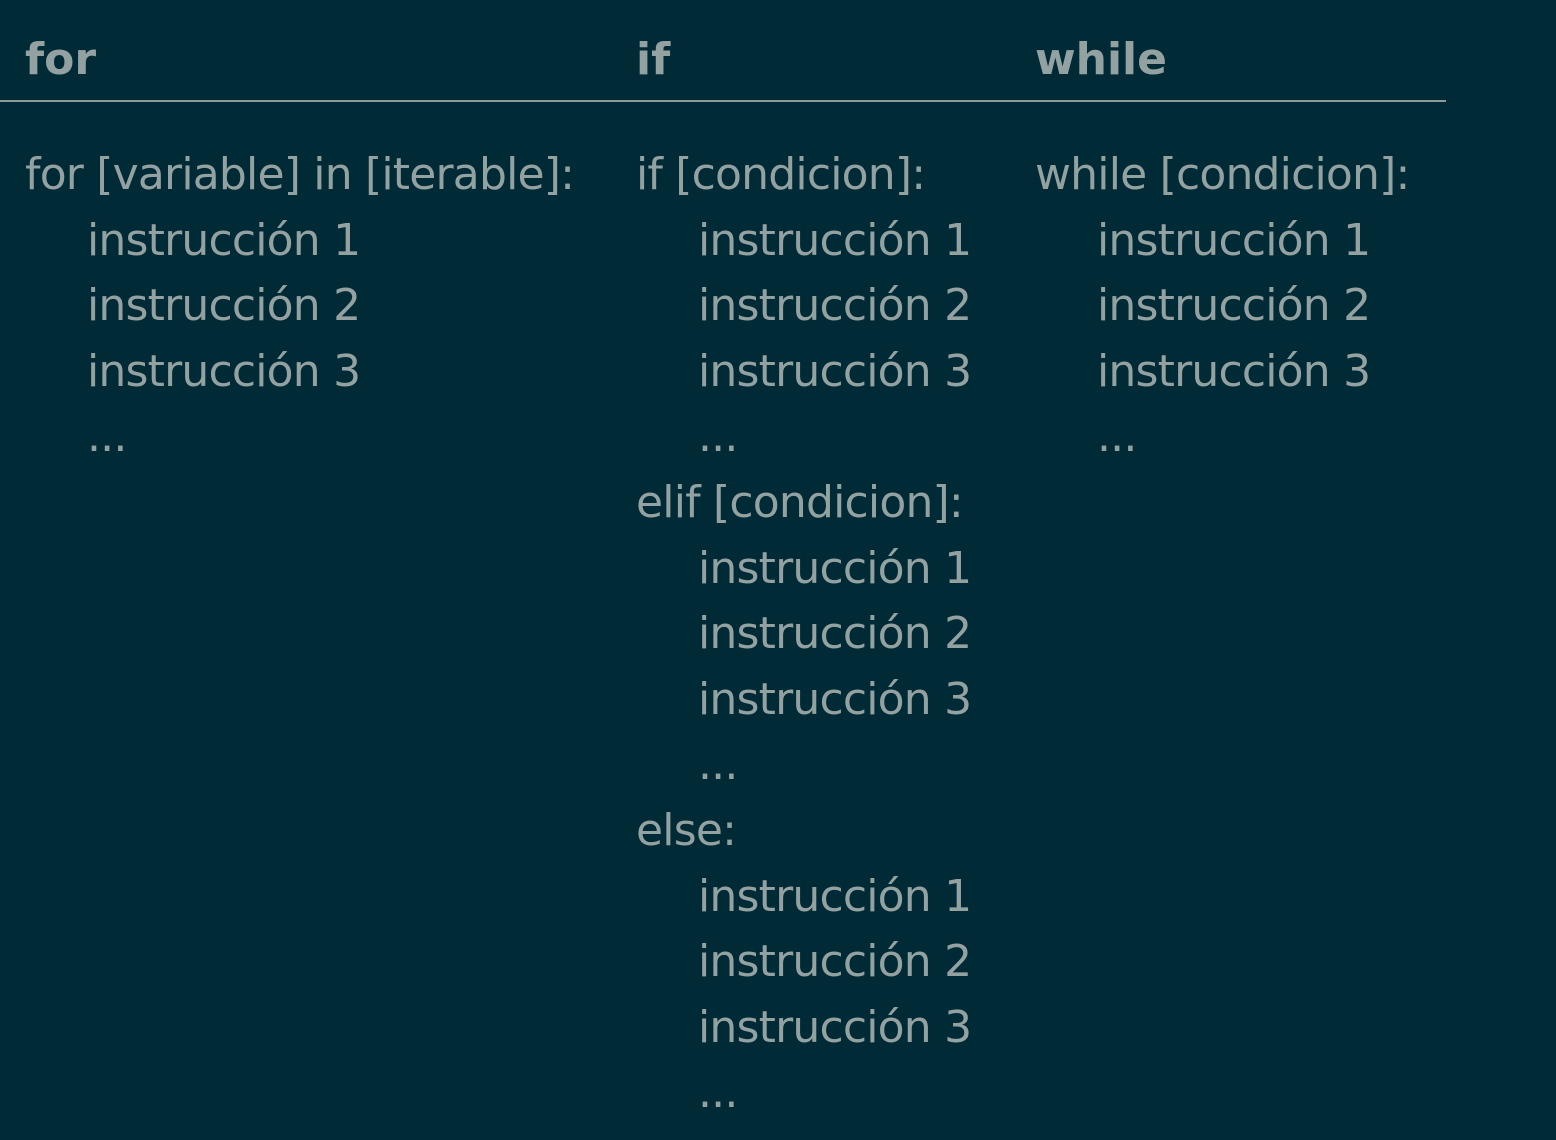 This screenshot has height=1140, width=1556. What do you see at coordinates (224, 306) in the screenshot?
I see `for-instruction-line: instrucción 2` at bounding box center [224, 306].